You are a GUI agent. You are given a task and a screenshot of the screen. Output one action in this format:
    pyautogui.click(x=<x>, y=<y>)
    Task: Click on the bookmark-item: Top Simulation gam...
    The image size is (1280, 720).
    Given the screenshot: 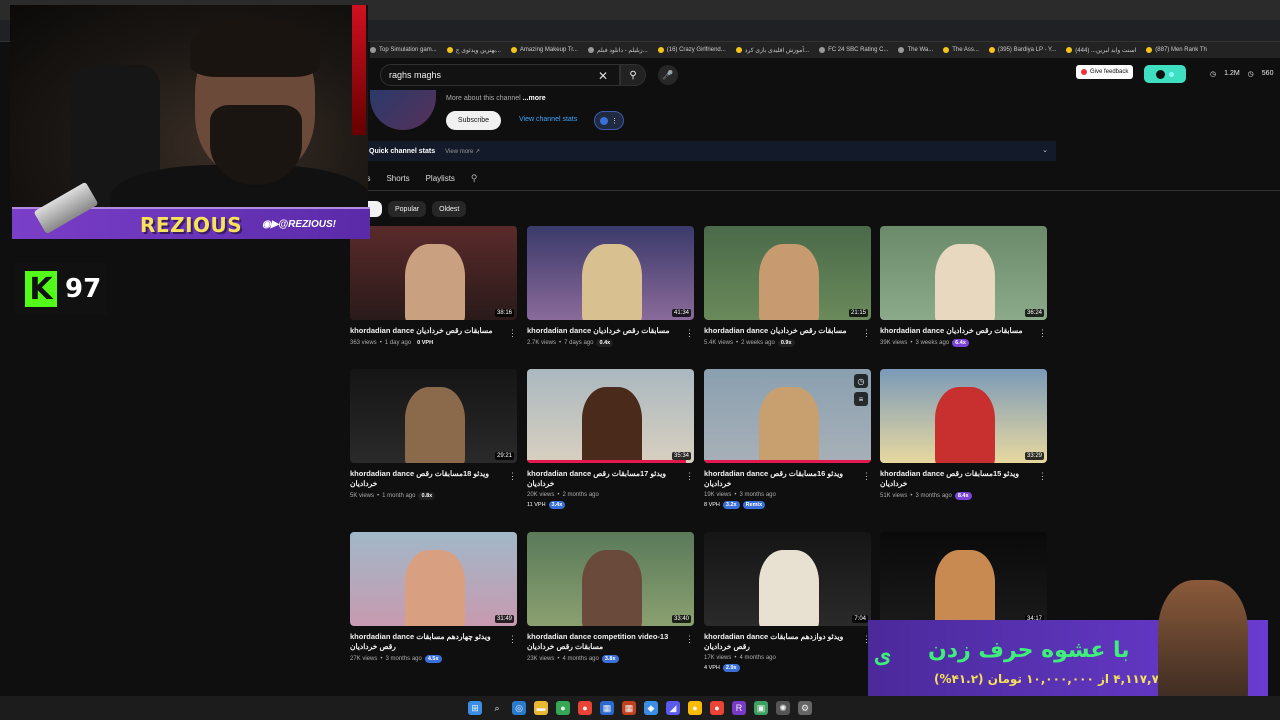 What is the action you would take?
    pyautogui.click(x=403, y=50)
    